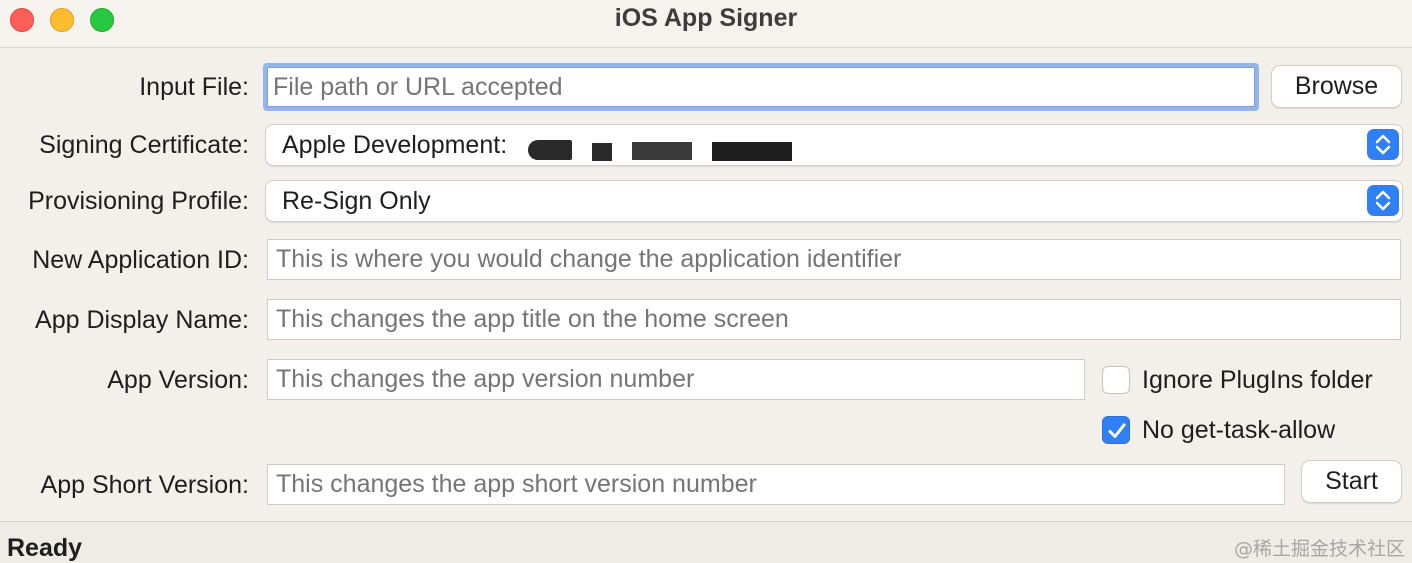  I want to click on no-get-task-allow-label: No get-task-allow, so click(1239, 430).